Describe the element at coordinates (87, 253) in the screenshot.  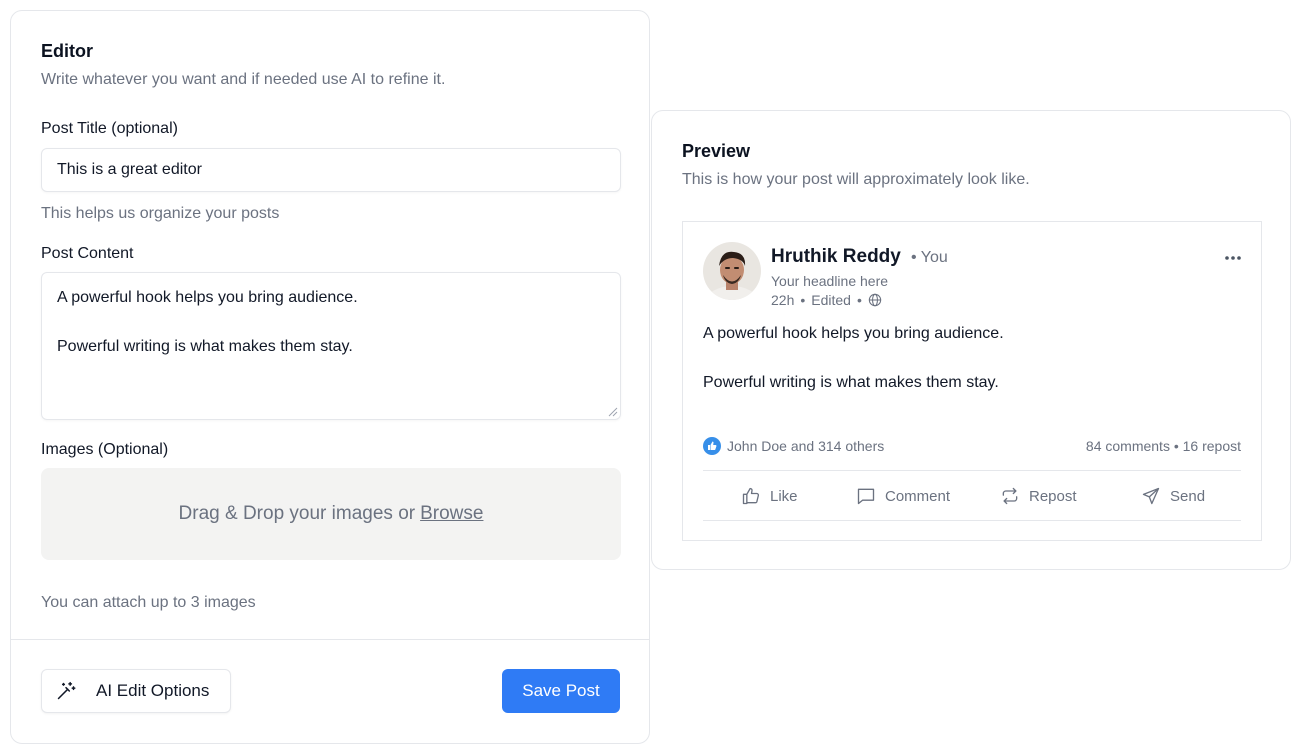
I see `post-content-label: Post Content` at that location.